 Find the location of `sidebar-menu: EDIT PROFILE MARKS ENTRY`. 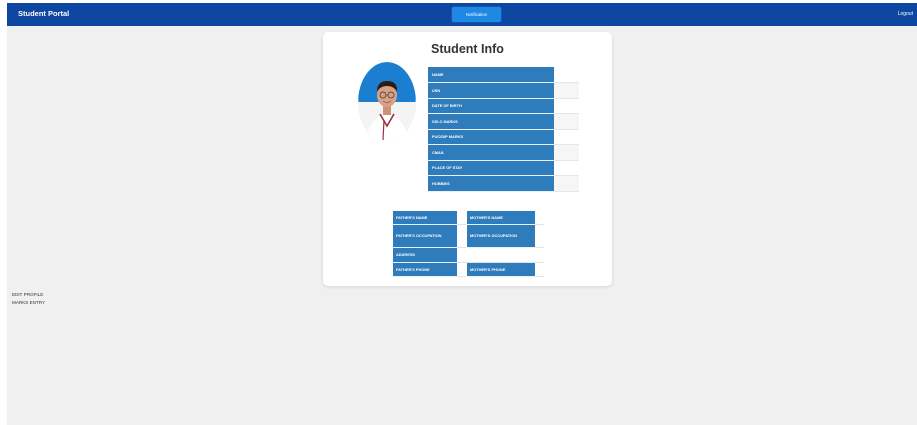

sidebar-menu: EDIT PROFILE MARKS ENTRY is located at coordinates (28, 299).